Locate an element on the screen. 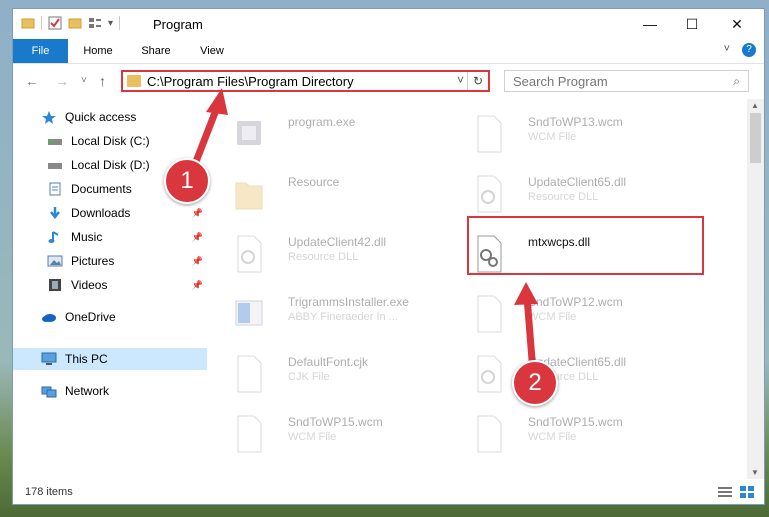 The height and width of the screenshot is (517, 769). help-icon: ? is located at coordinates (749, 50).